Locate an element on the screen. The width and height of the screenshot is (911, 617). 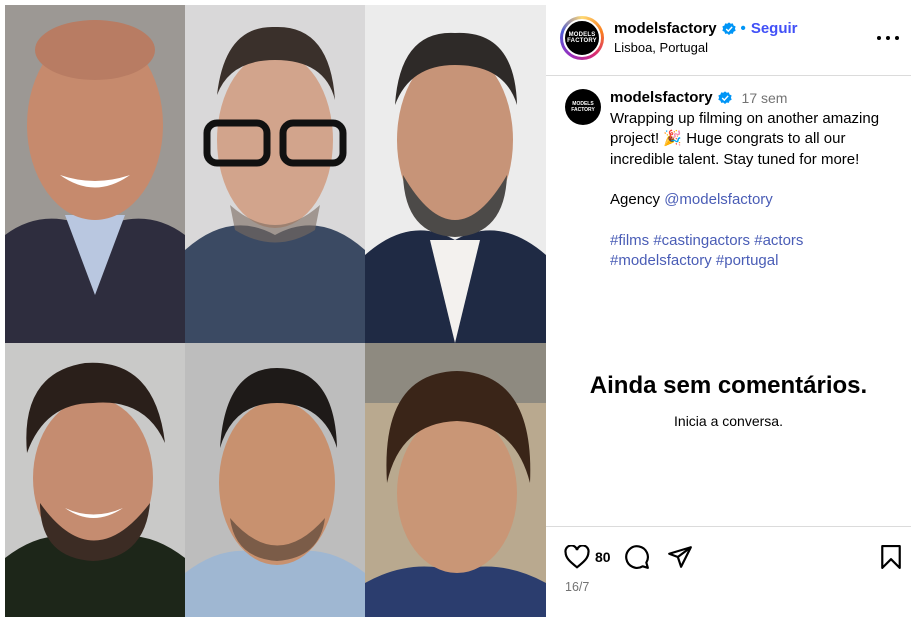
empty-comments-subtitle: Inicia a conversa. is located at coordinates (728, 421).